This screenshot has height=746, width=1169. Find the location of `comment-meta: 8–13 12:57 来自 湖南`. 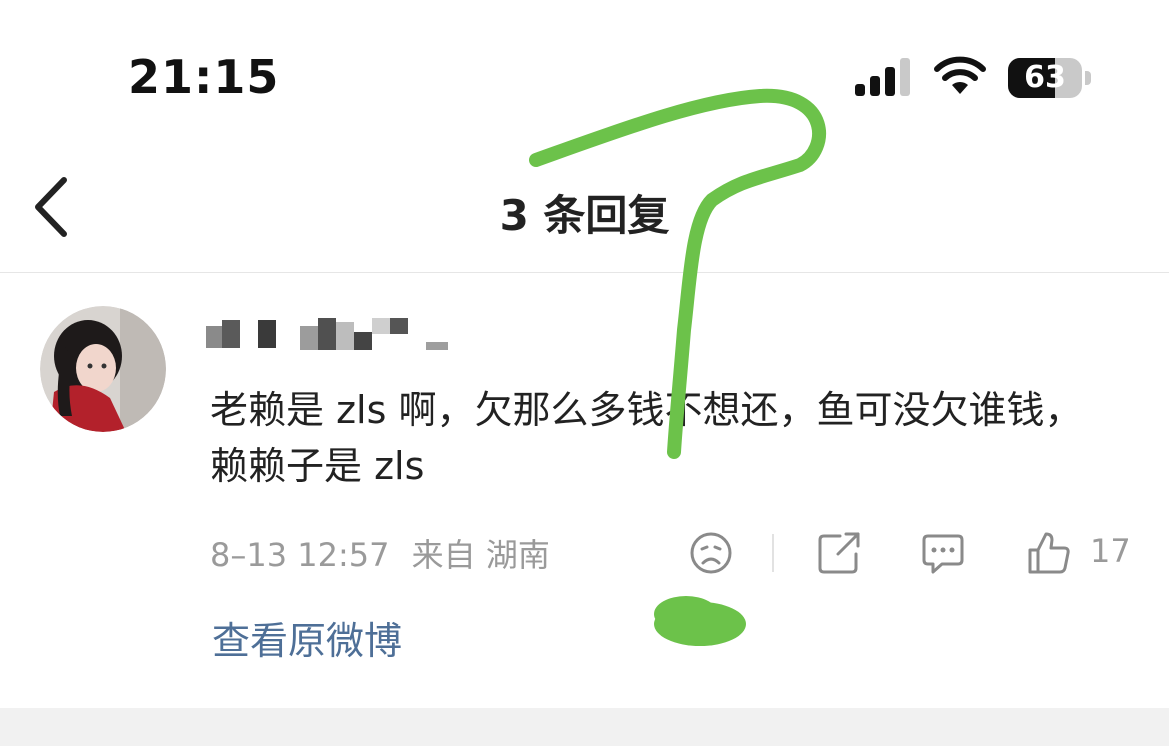

comment-meta: 8–13 12:57 来自 湖南 is located at coordinates (386, 553).